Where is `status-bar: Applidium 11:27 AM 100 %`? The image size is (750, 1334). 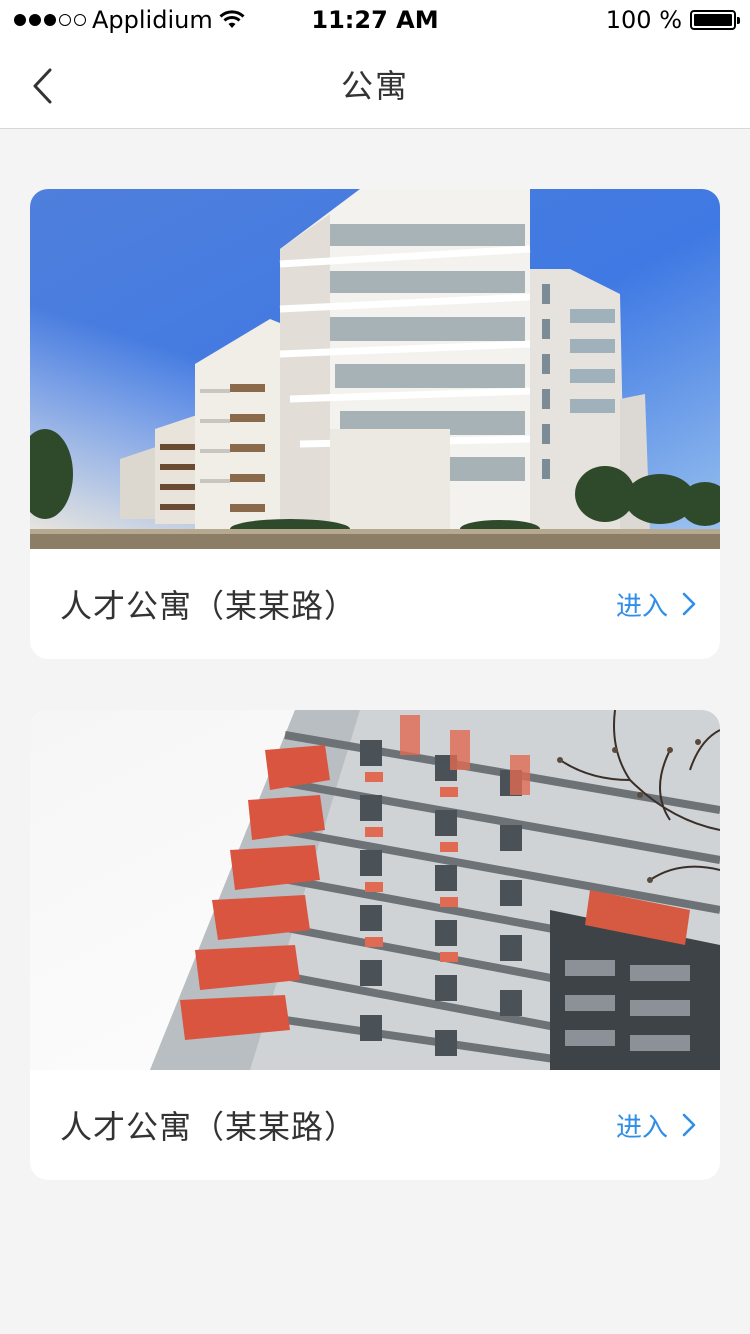 status-bar: Applidium 11:27 AM 100 % is located at coordinates (375, 20).